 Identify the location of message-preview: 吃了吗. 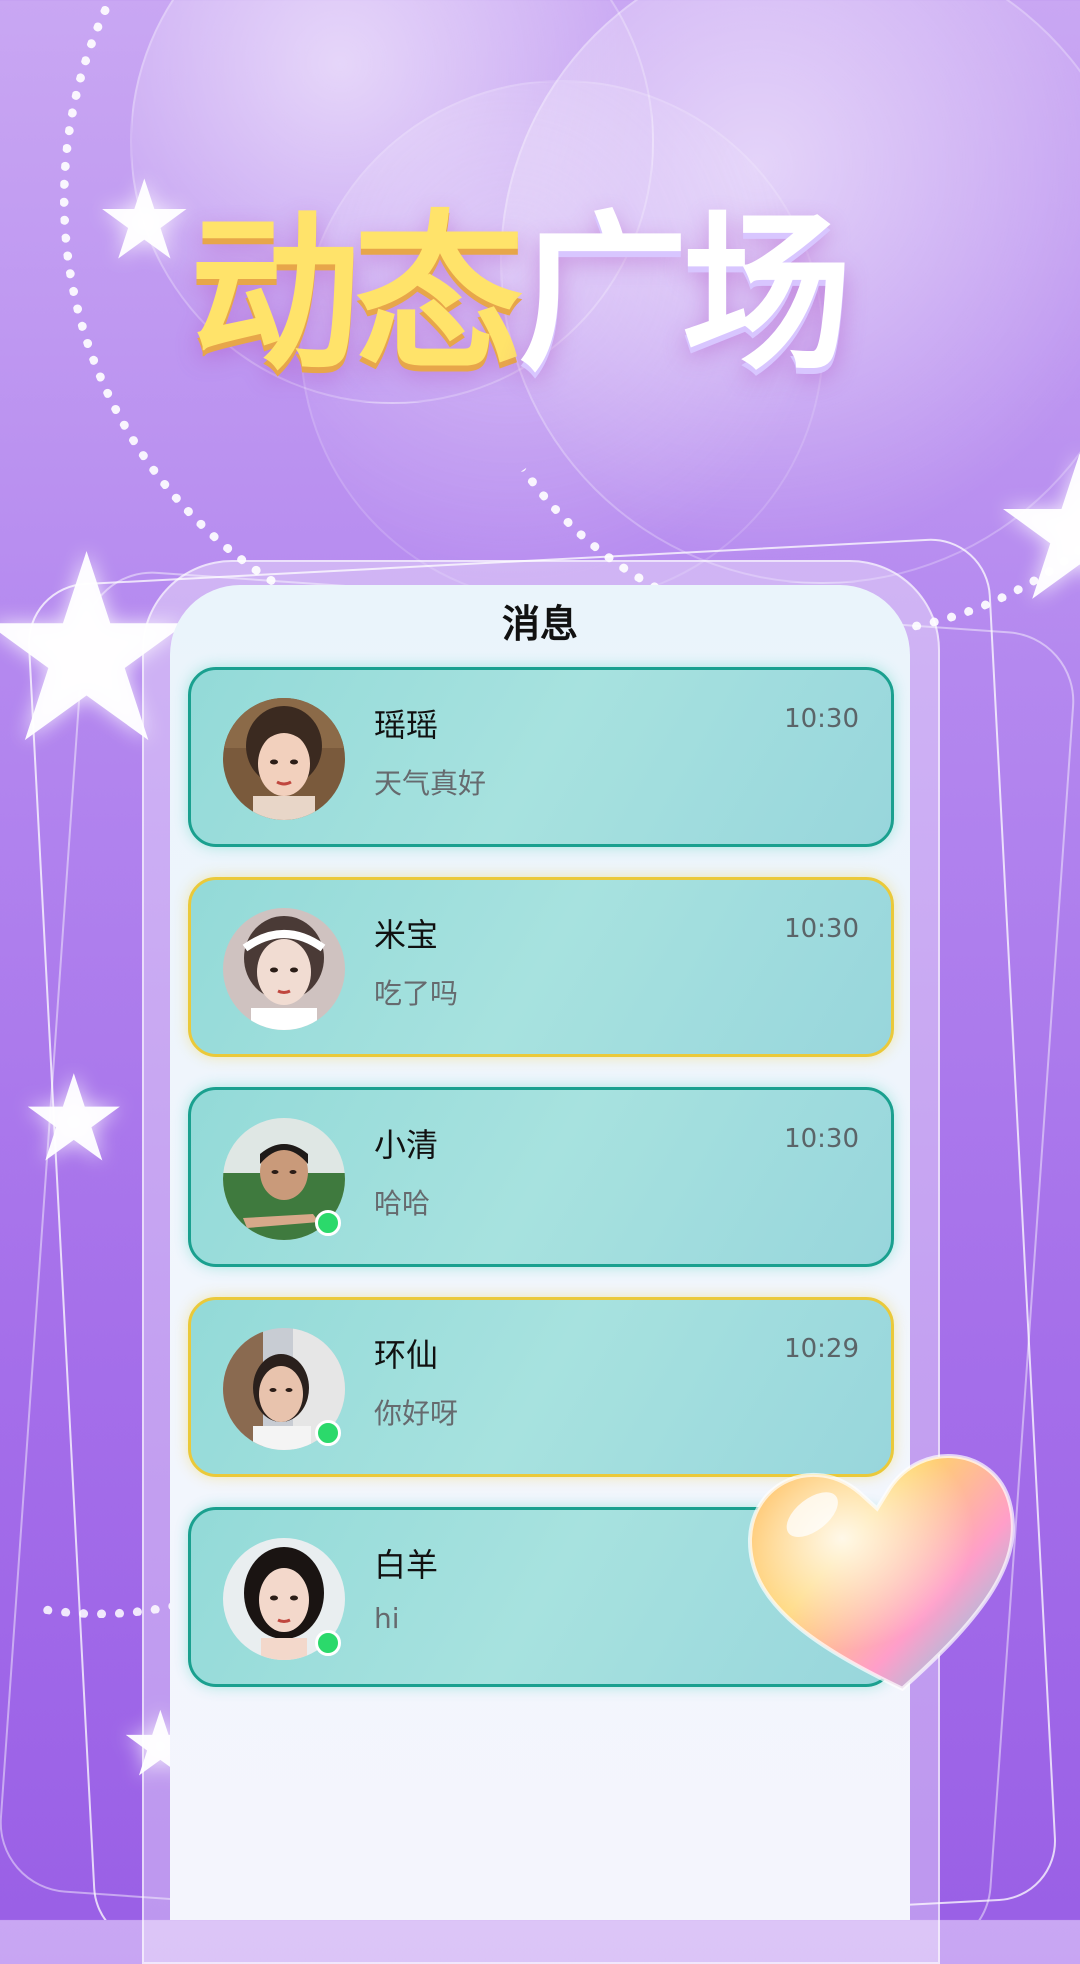
(416, 993).